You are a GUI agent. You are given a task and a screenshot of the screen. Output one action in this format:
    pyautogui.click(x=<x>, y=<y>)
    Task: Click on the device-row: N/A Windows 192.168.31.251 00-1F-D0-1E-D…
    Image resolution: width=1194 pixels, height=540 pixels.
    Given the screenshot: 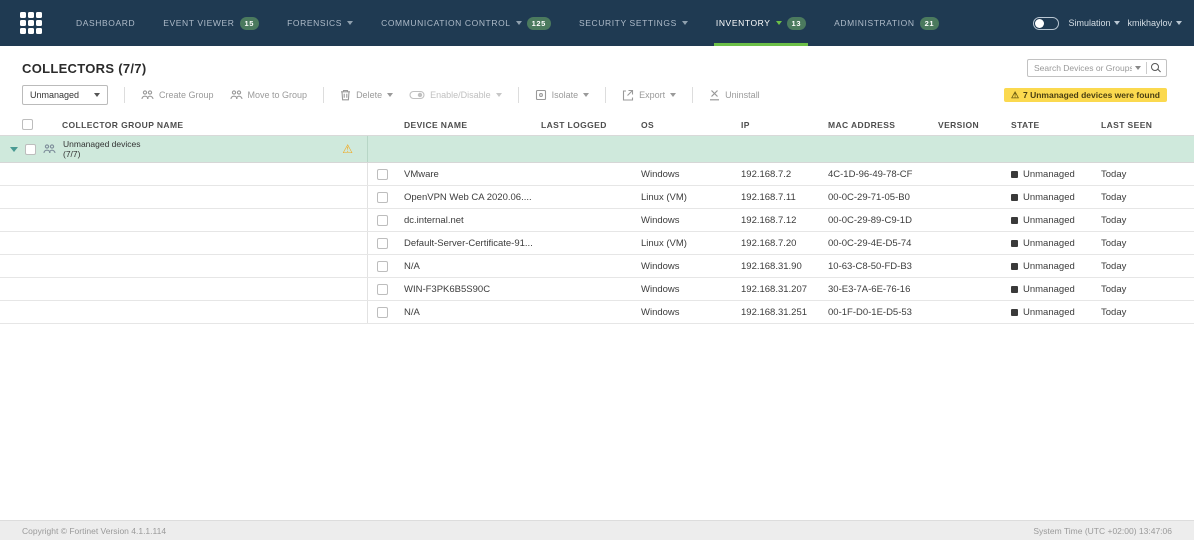 What is the action you would take?
    pyautogui.click(x=597, y=312)
    